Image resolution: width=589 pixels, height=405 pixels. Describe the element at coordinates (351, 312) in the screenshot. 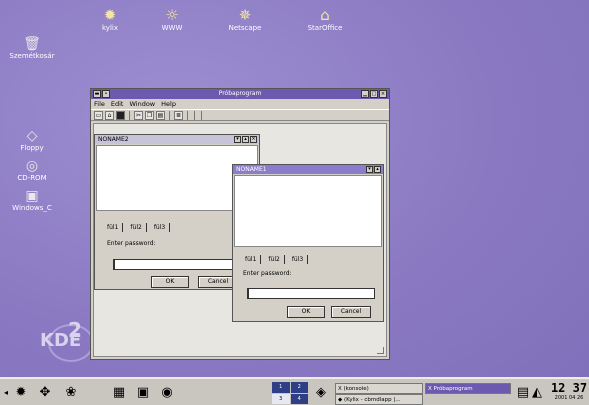

I see `cancel-button: Cancel` at that location.